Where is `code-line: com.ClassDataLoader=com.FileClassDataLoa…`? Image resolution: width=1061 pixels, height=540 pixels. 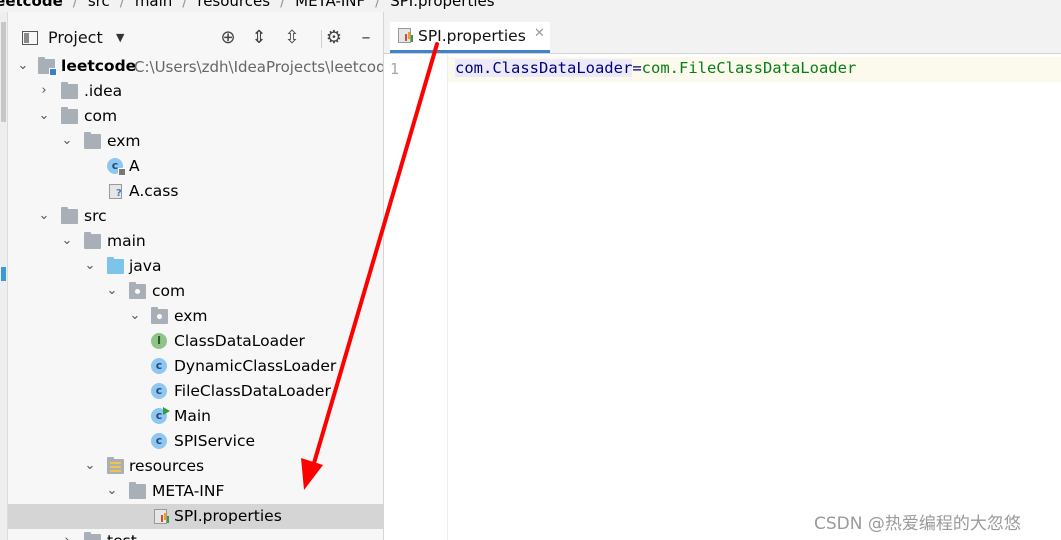
code-line: com.ClassDataLoader=com.FileClassDataLoa… is located at coordinates (655, 68).